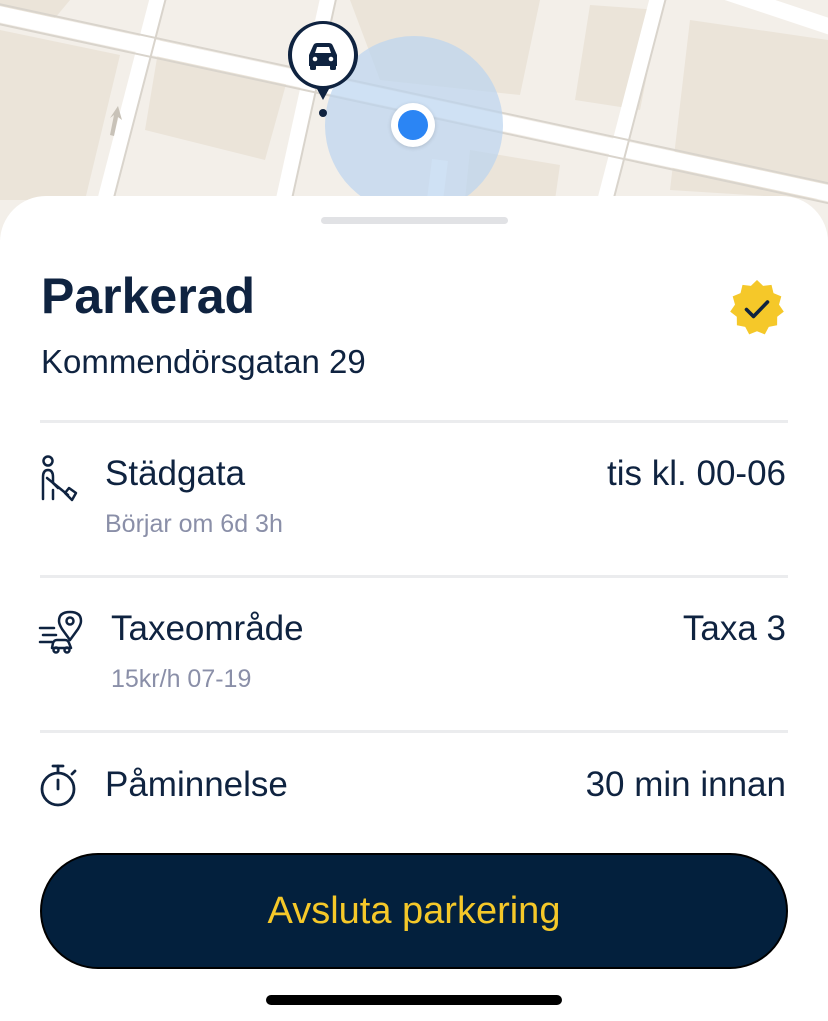 The image size is (828, 1021). I want to click on reminder-title: Påminnelse, so click(196, 784).